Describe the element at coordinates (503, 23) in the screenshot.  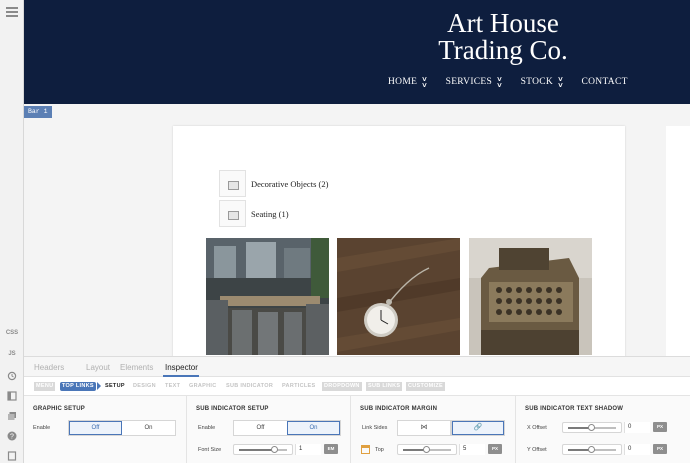
I see `brand-line-1: Art House` at that location.